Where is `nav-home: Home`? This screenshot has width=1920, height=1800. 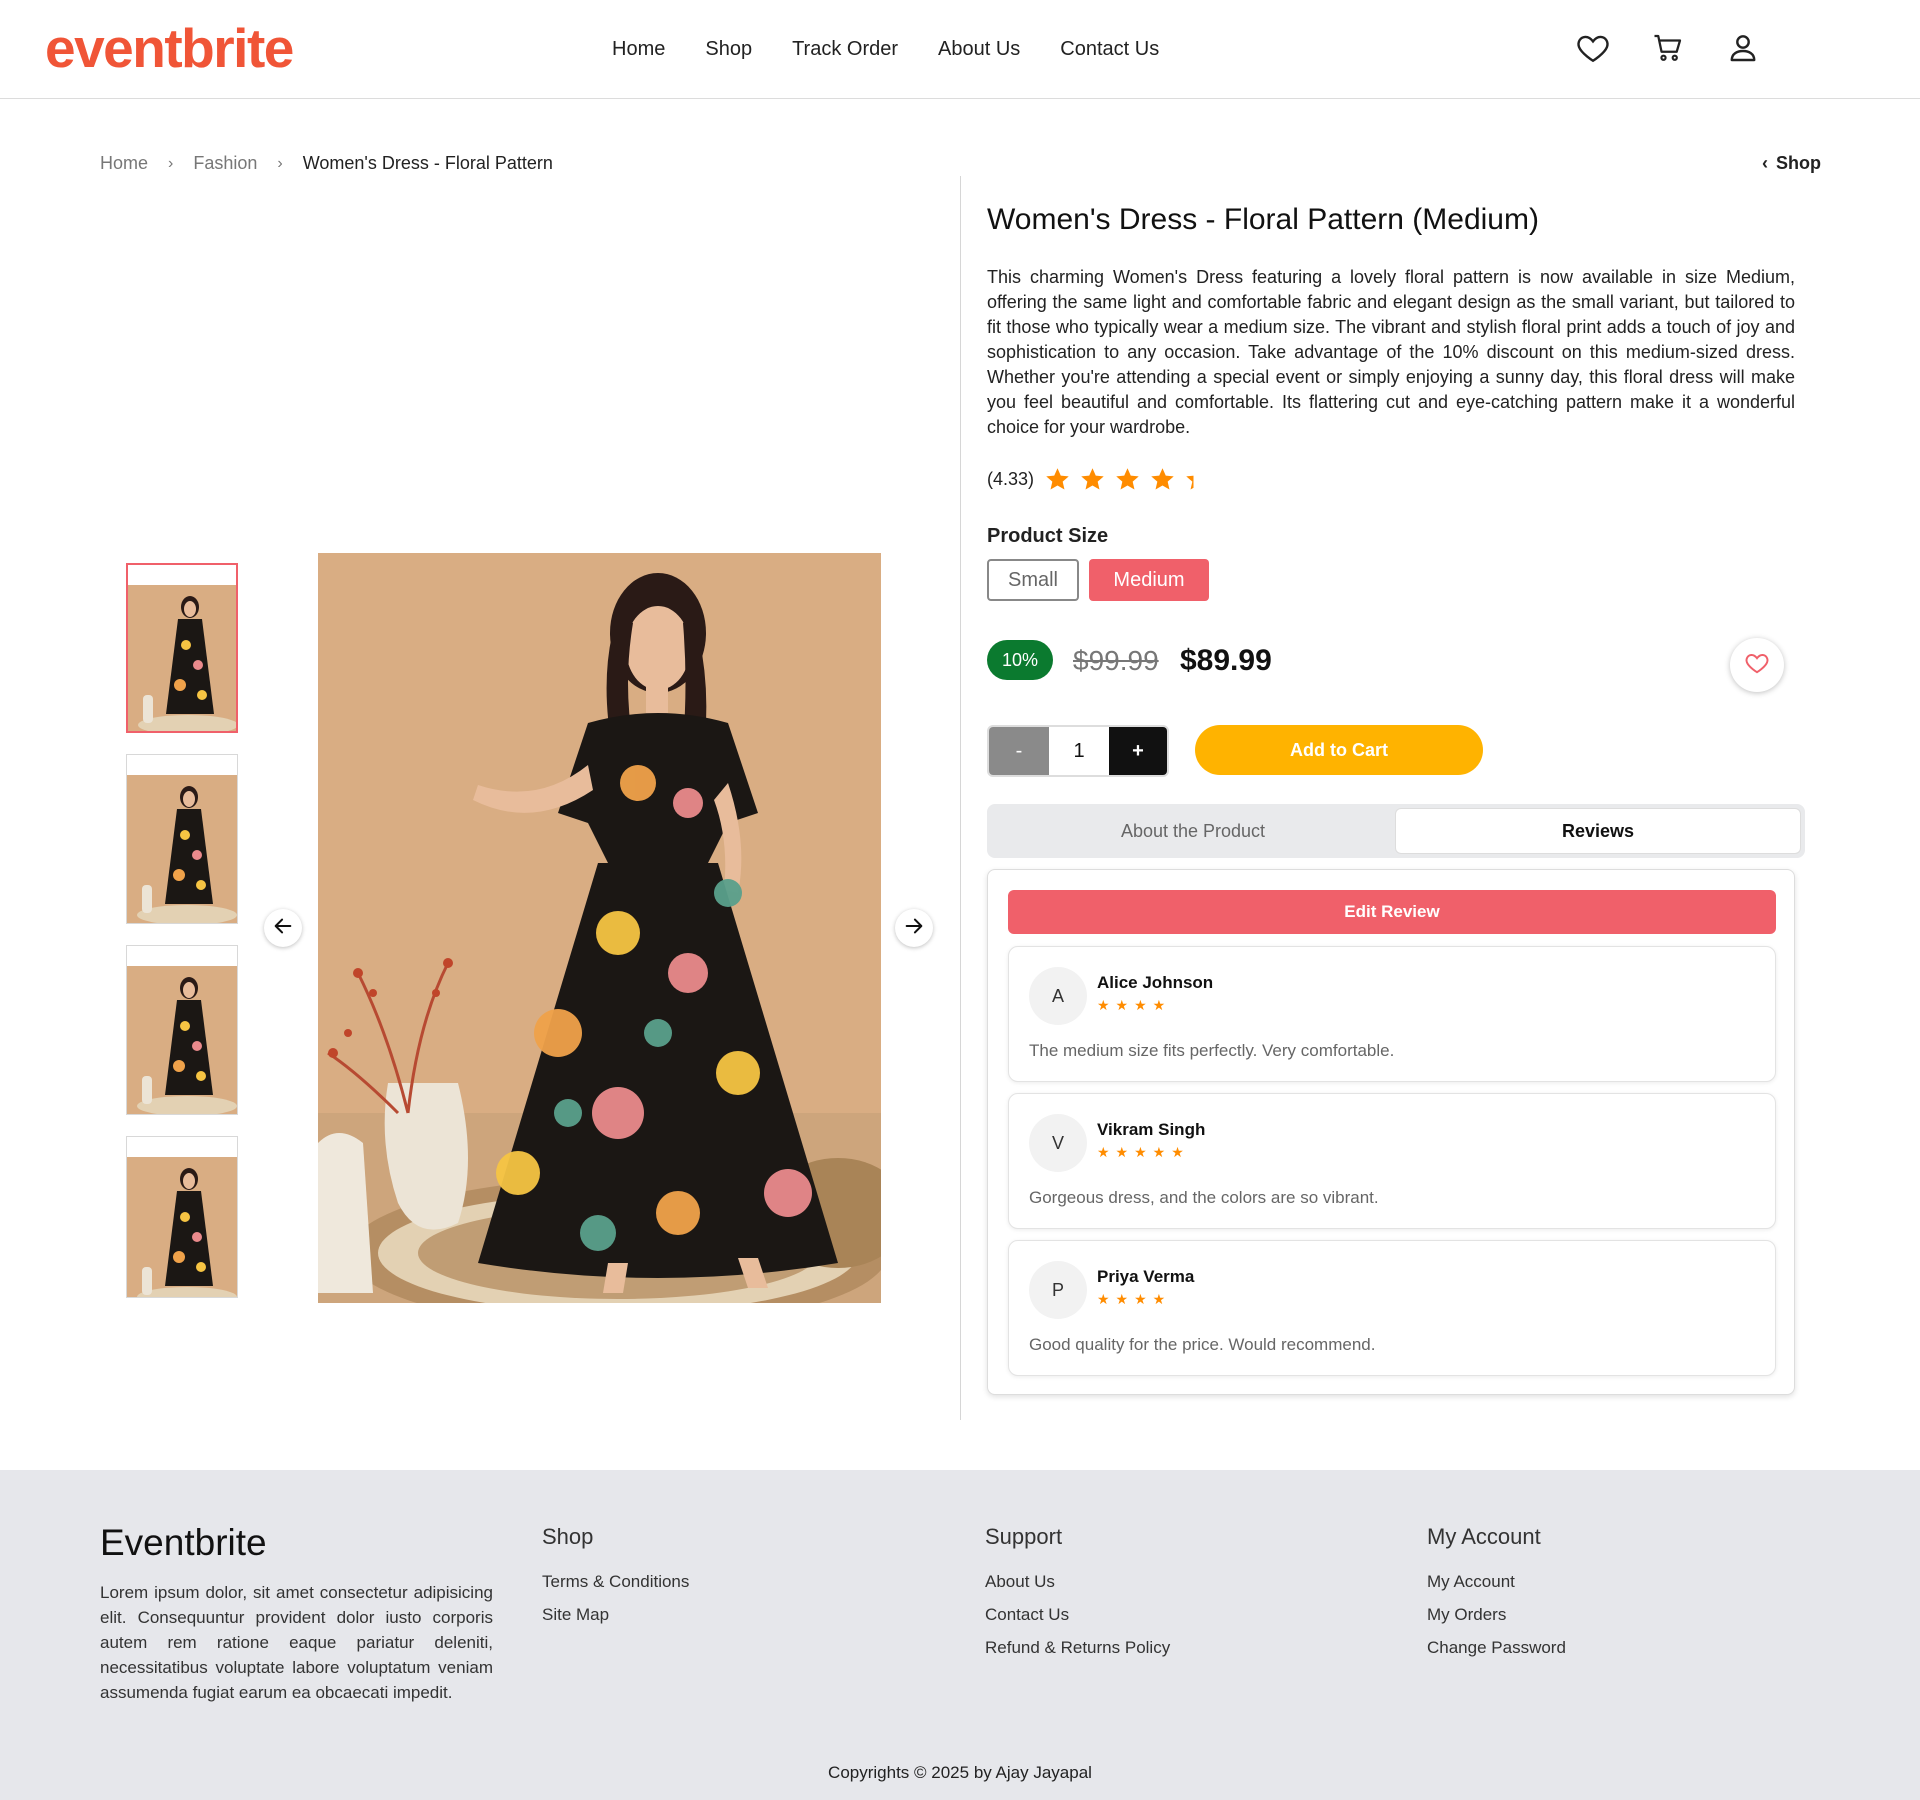
nav-home: Home is located at coordinates (638, 49).